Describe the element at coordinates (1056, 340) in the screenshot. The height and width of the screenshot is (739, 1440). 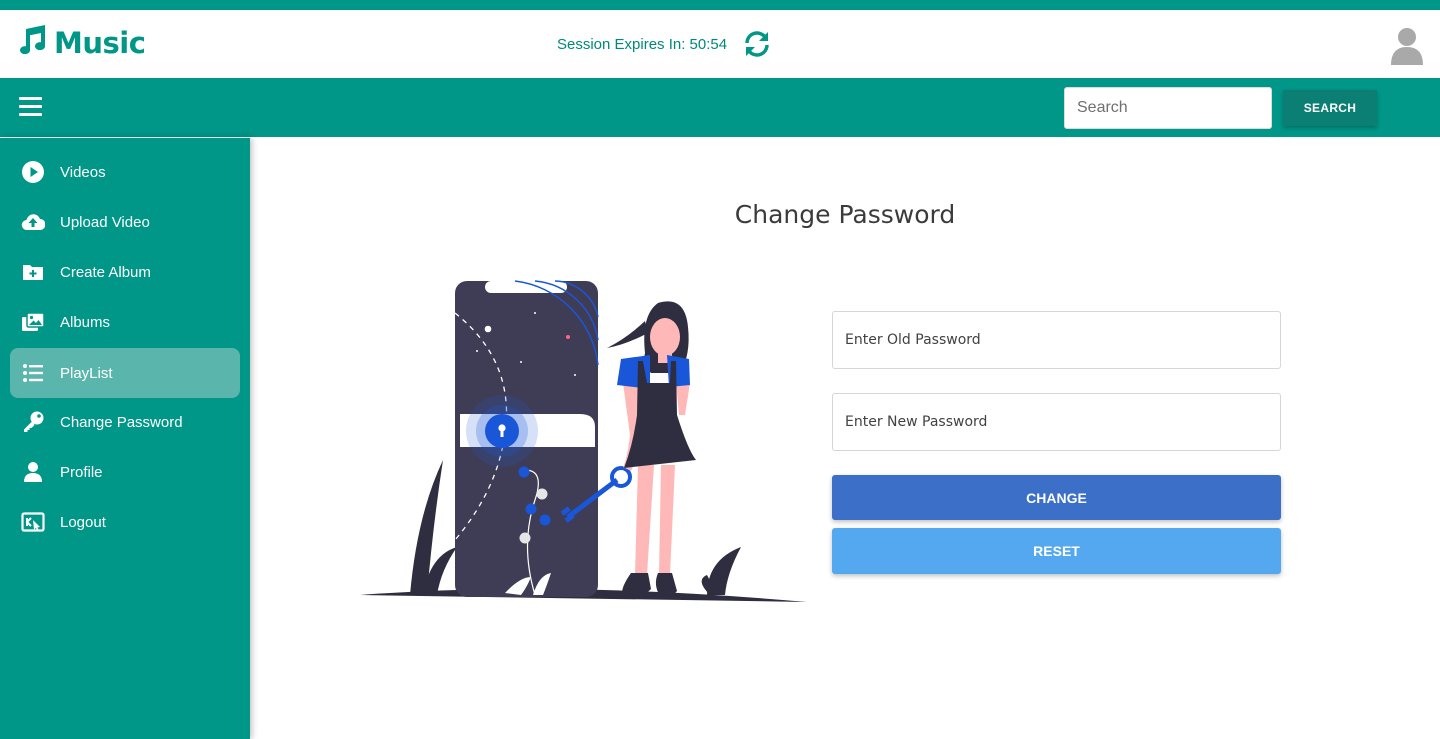
I see `old-password-field` at that location.